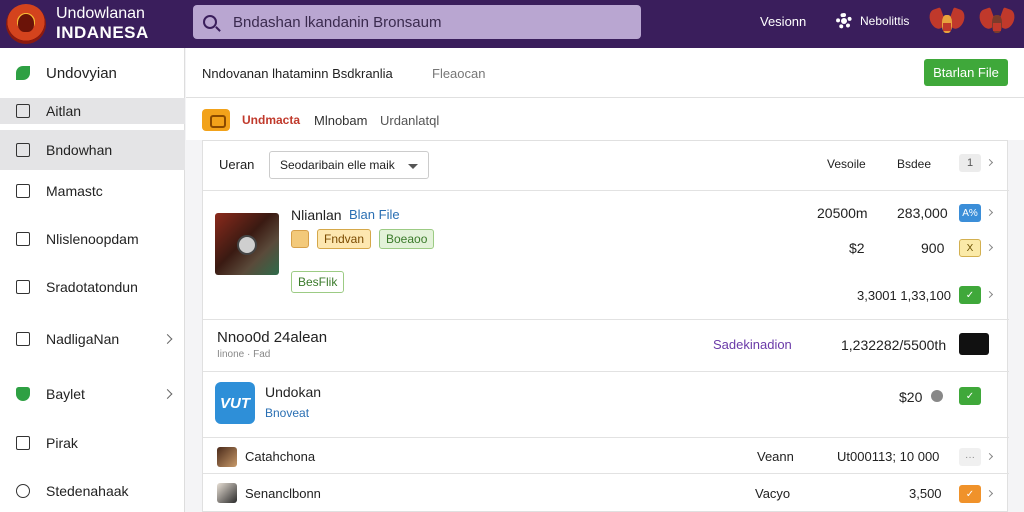 This screenshot has height=512, width=1024. I want to click on sidebar-item-5: Nlislenoopdam, so click(92, 239).